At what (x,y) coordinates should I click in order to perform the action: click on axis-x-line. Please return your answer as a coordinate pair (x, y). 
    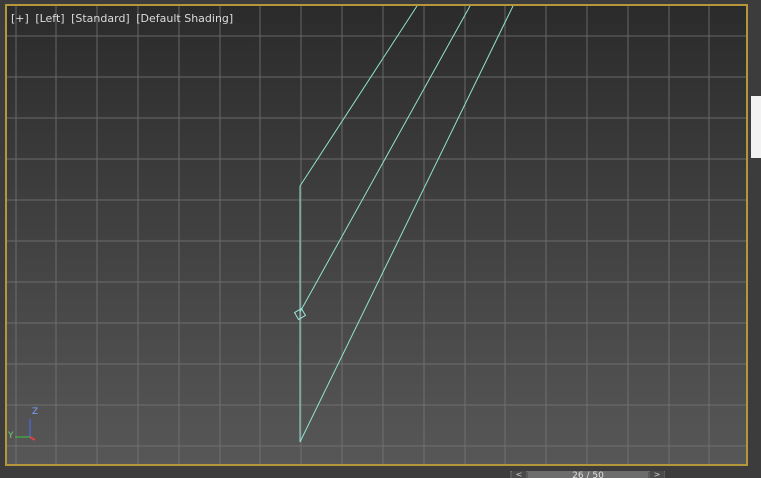
    Looking at the image, I should click on (32, 438).